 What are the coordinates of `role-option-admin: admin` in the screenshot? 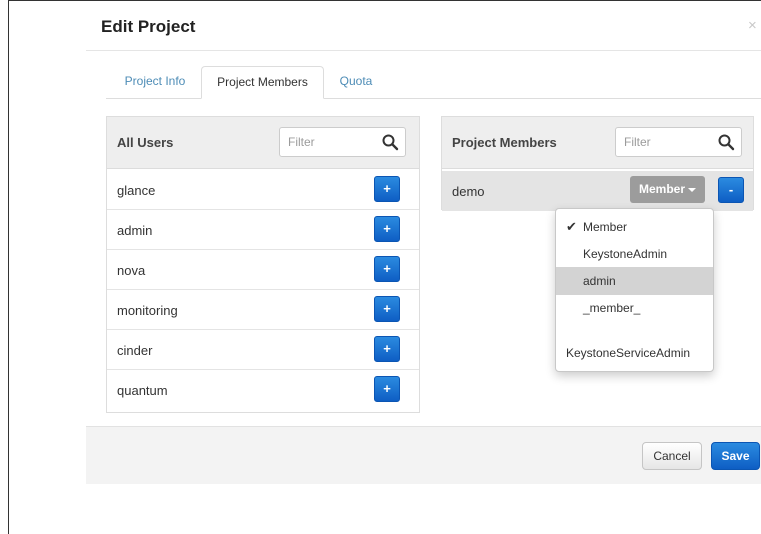 It's located at (634, 281).